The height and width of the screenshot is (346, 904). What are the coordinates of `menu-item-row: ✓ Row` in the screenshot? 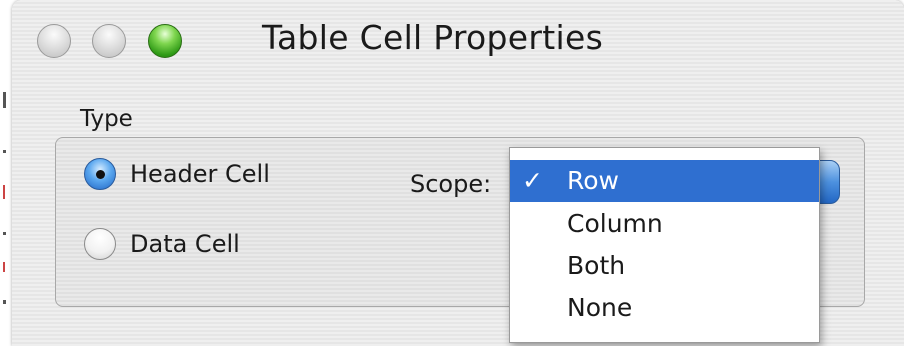 It's located at (664, 181).